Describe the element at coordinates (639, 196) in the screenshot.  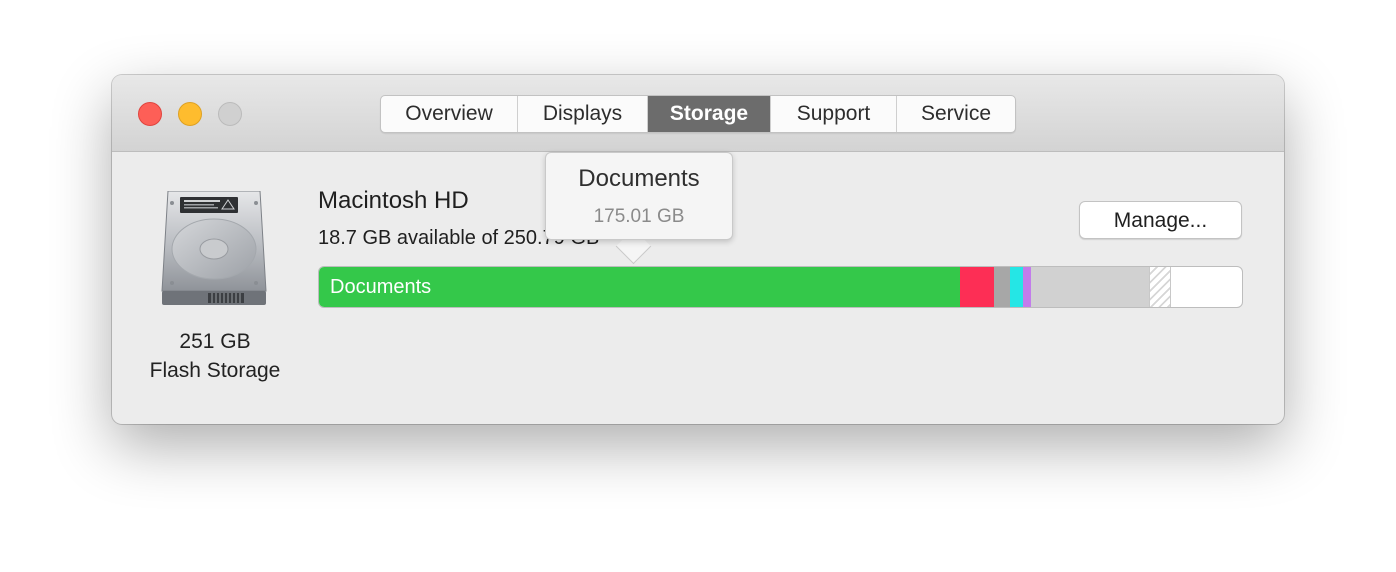
I see `storage-tooltip: Documents 175.01 GB` at that location.